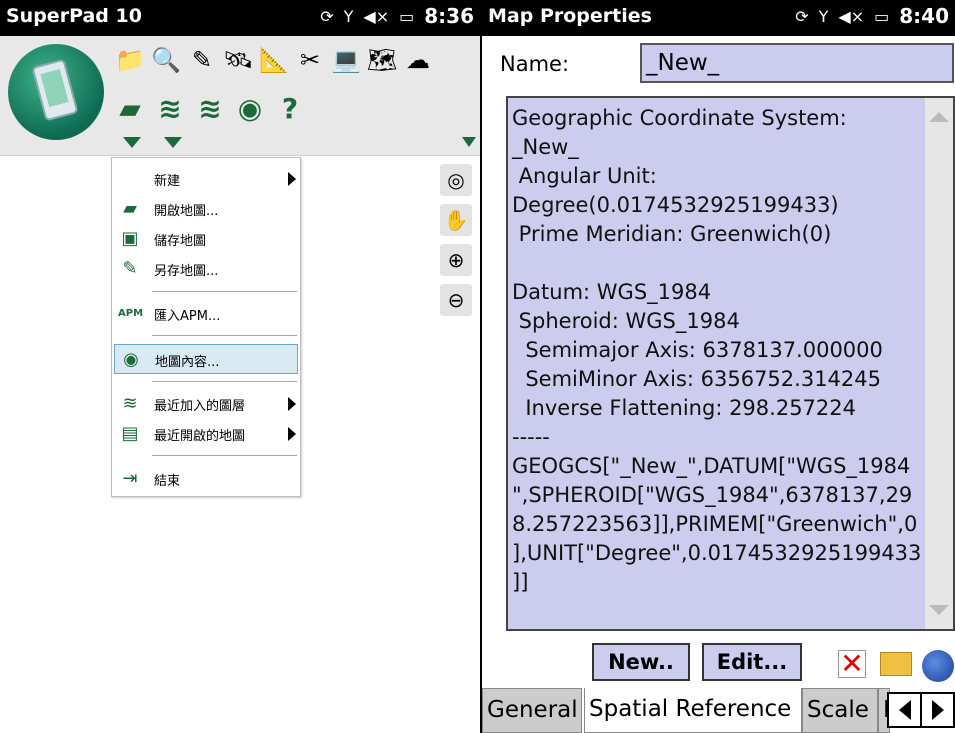 This screenshot has height=733, width=955. I want to click on exit-icon: ⇥, so click(130, 478).